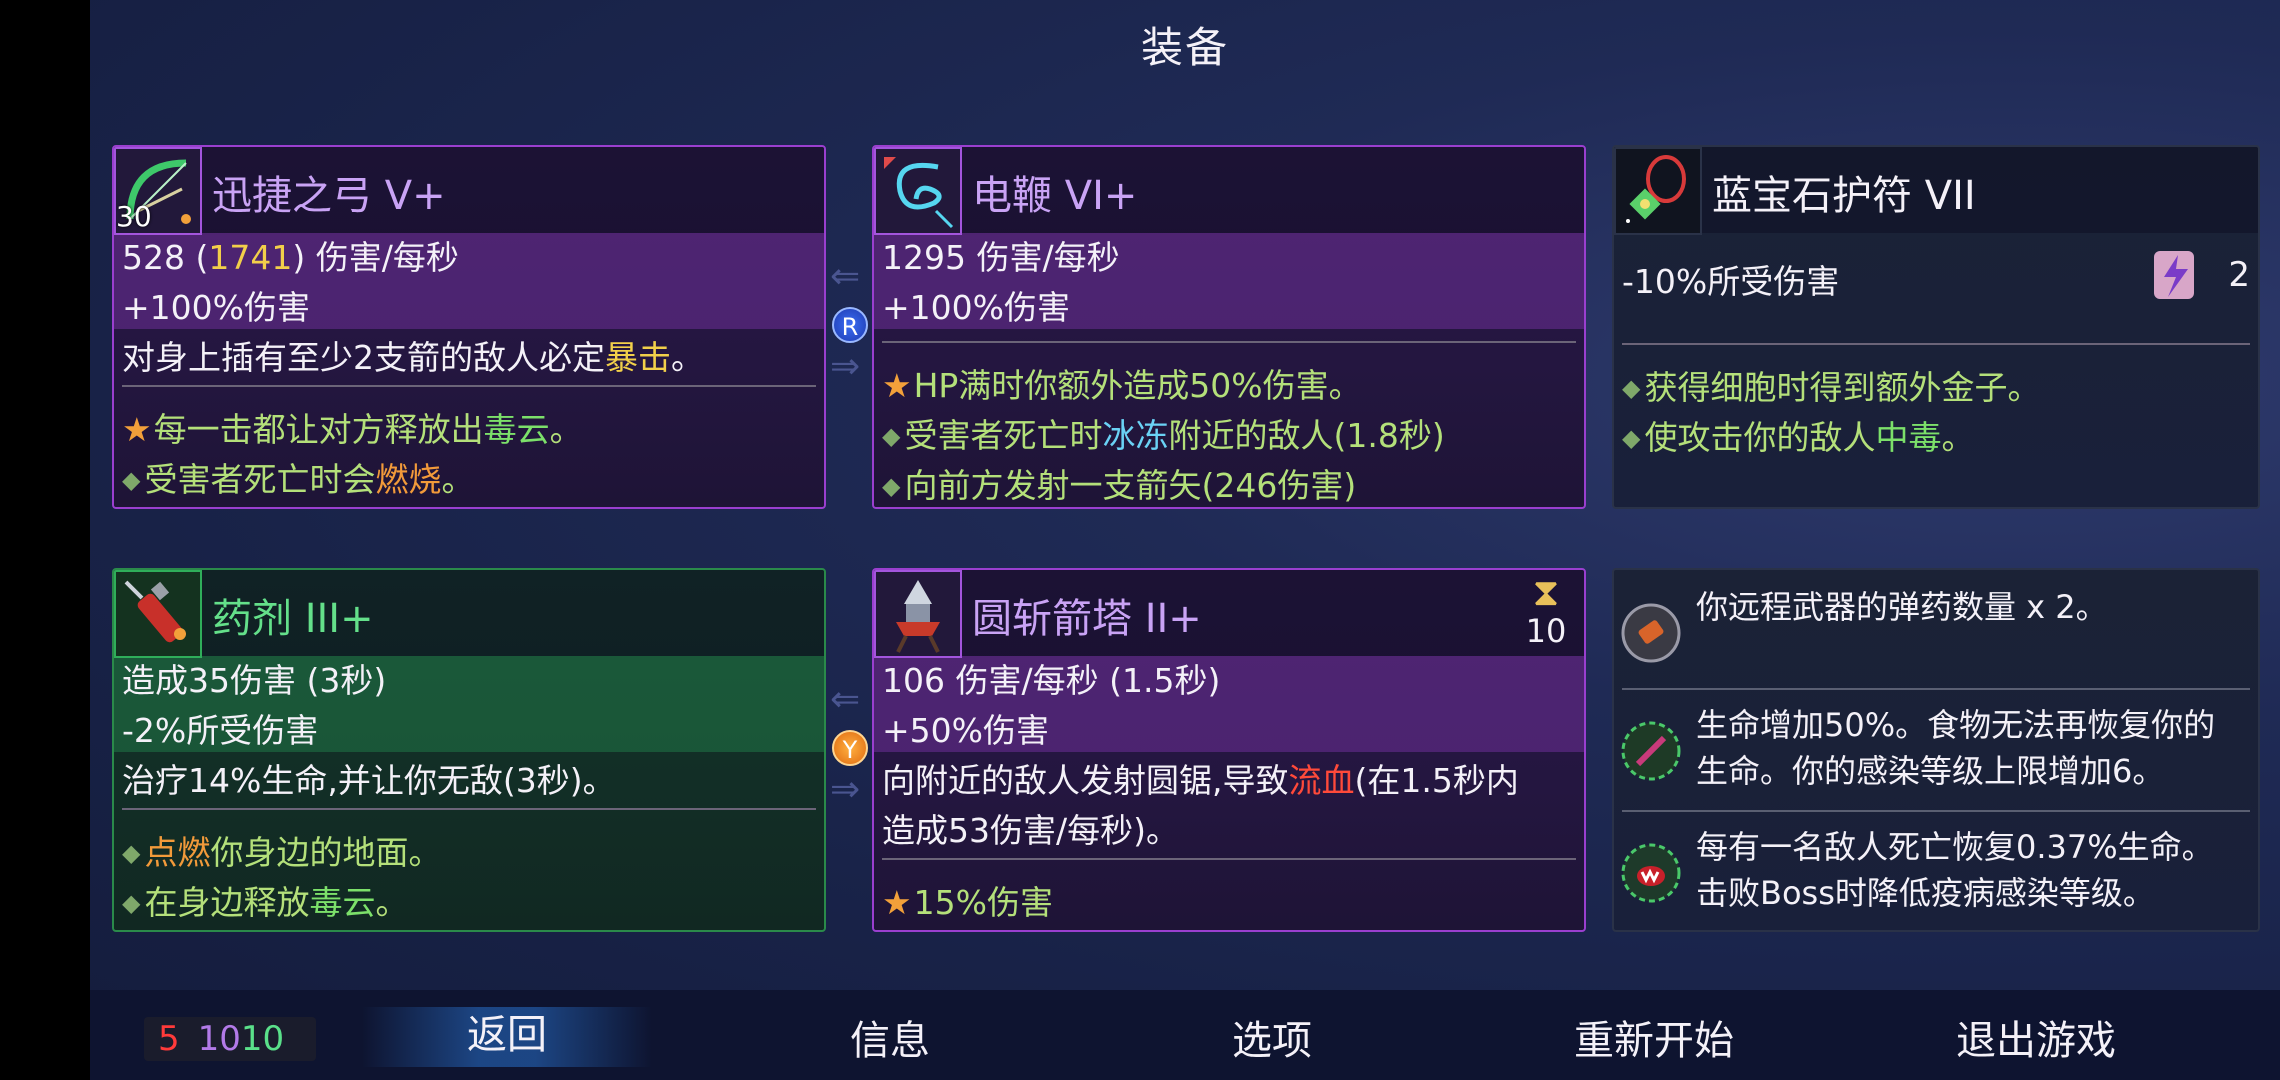  What do you see at coordinates (1321, 780) in the screenshot?
I see `desc-keyword: 流血` at bounding box center [1321, 780].